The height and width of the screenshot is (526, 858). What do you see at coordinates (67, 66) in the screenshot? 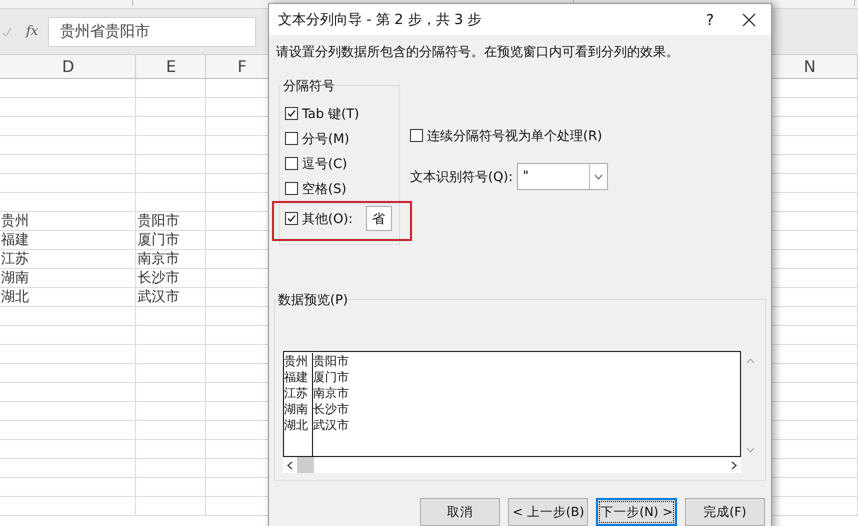
I see `column-header: D` at bounding box center [67, 66].